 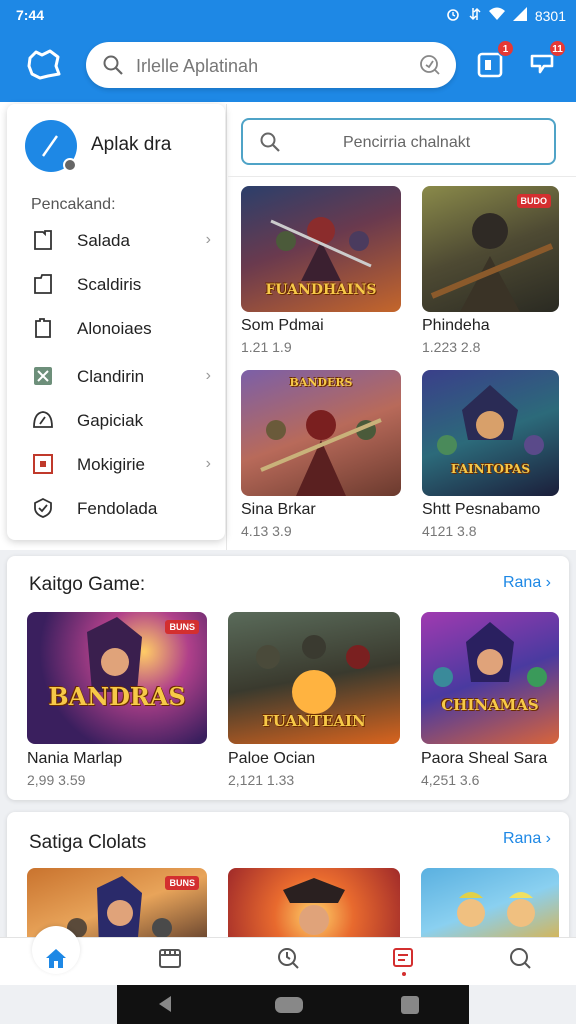 What do you see at coordinates (533, 201) in the screenshot?
I see `game-tag: BUDO` at bounding box center [533, 201].